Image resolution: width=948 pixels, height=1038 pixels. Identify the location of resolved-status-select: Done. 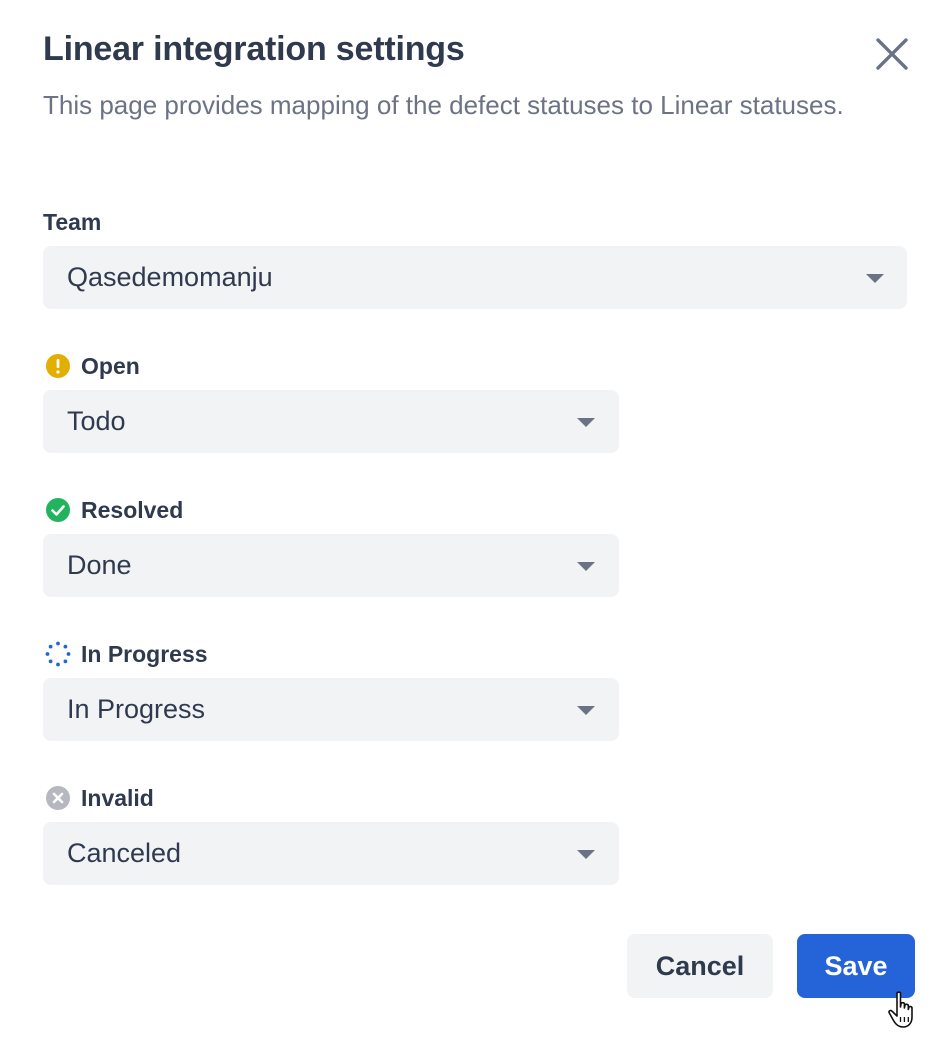
(331, 565).